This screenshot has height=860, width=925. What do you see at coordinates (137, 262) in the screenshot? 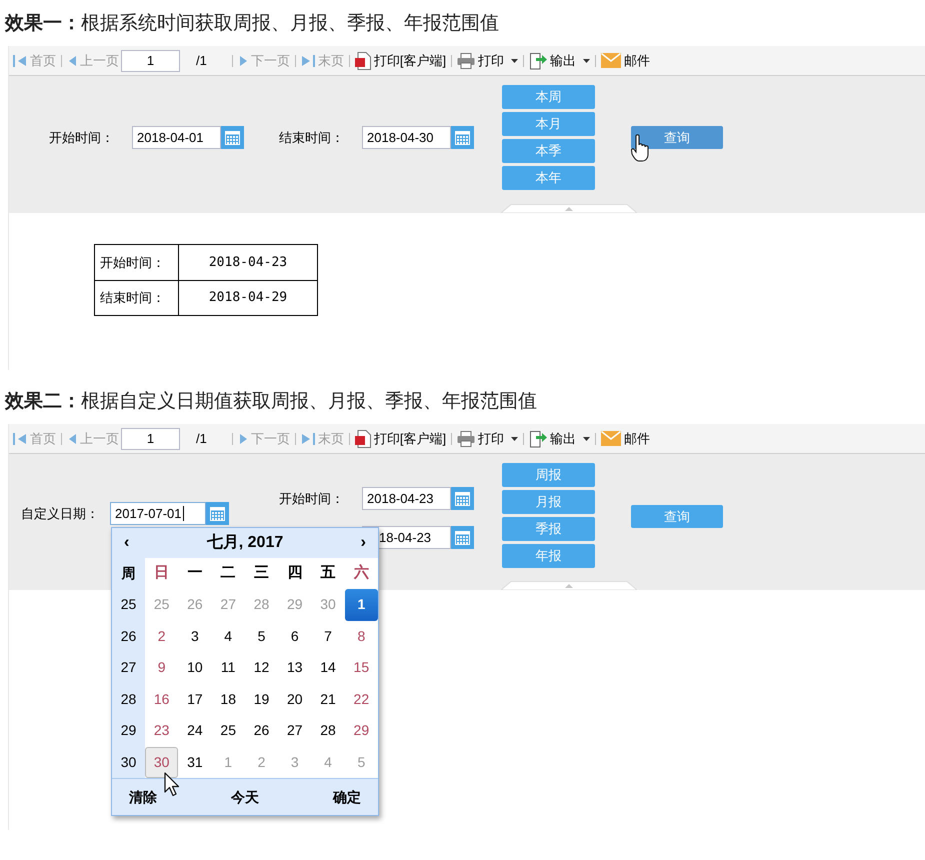
I see `table-cell: 开始时间：` at bounding box center [137, 262].